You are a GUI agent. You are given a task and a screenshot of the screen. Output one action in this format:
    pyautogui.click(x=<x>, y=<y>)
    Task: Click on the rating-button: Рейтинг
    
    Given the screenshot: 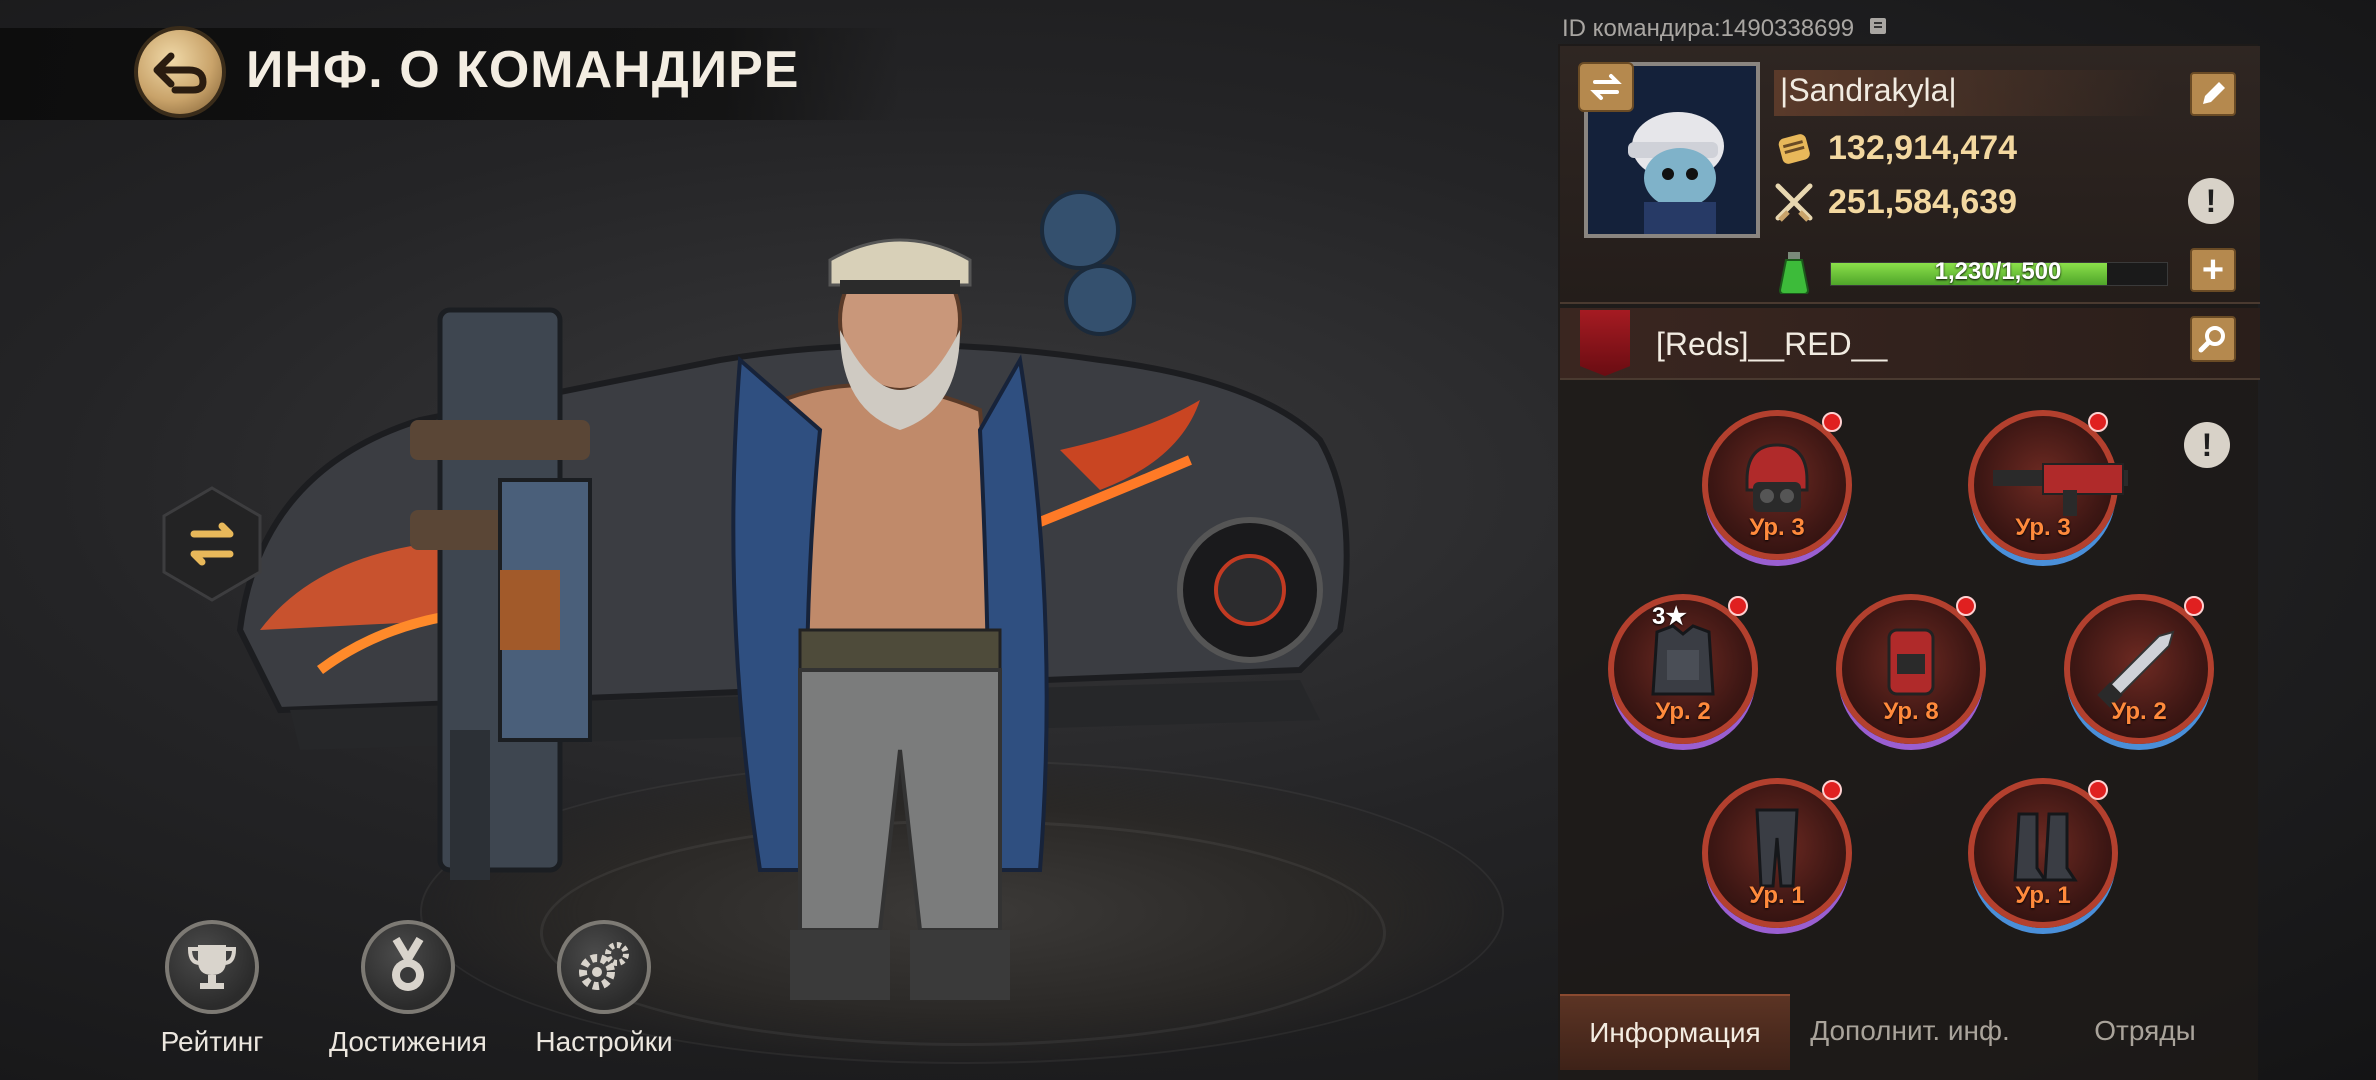 What is the action you would take?
    pyautogui.click(x=212, y=989)
    